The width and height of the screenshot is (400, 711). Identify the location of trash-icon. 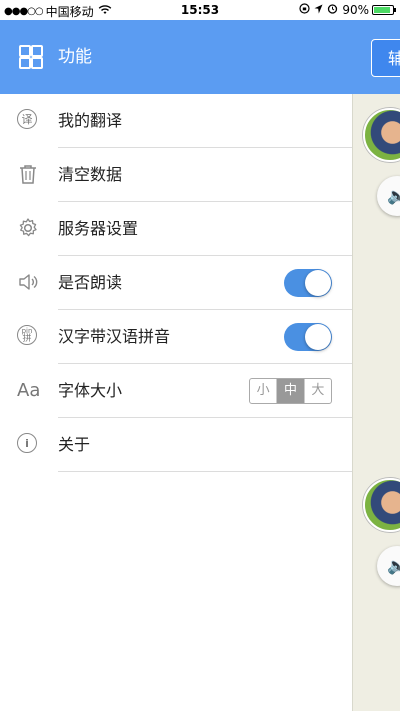
(29, 175).